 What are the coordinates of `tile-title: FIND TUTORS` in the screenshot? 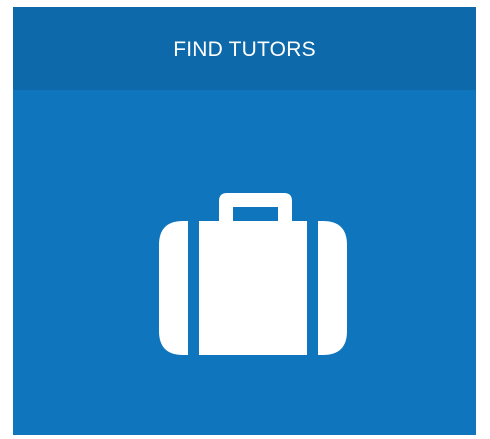 It's located at (244, 49).